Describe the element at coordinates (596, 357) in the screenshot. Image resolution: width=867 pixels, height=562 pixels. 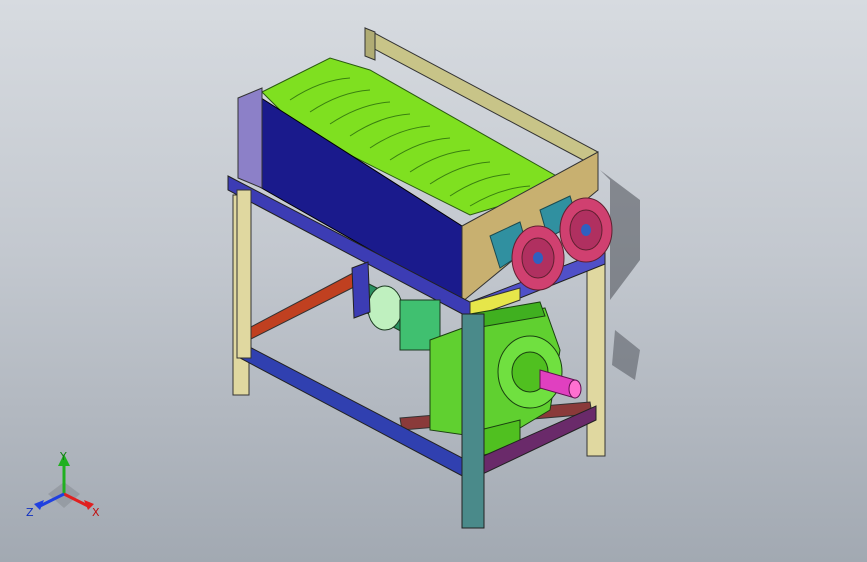
I see `leg-back-right` at that location.